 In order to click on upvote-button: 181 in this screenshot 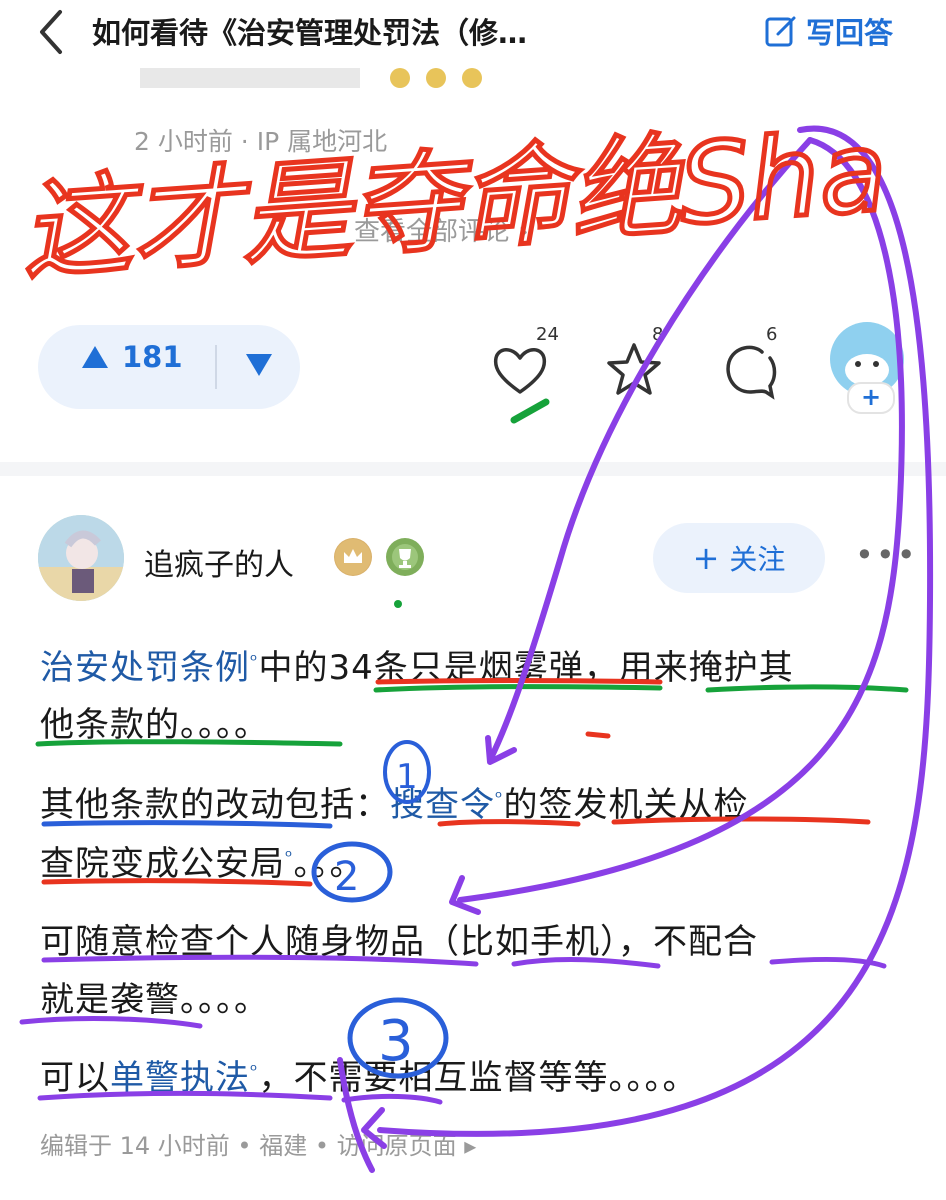, I will do `click(131, 357)`.